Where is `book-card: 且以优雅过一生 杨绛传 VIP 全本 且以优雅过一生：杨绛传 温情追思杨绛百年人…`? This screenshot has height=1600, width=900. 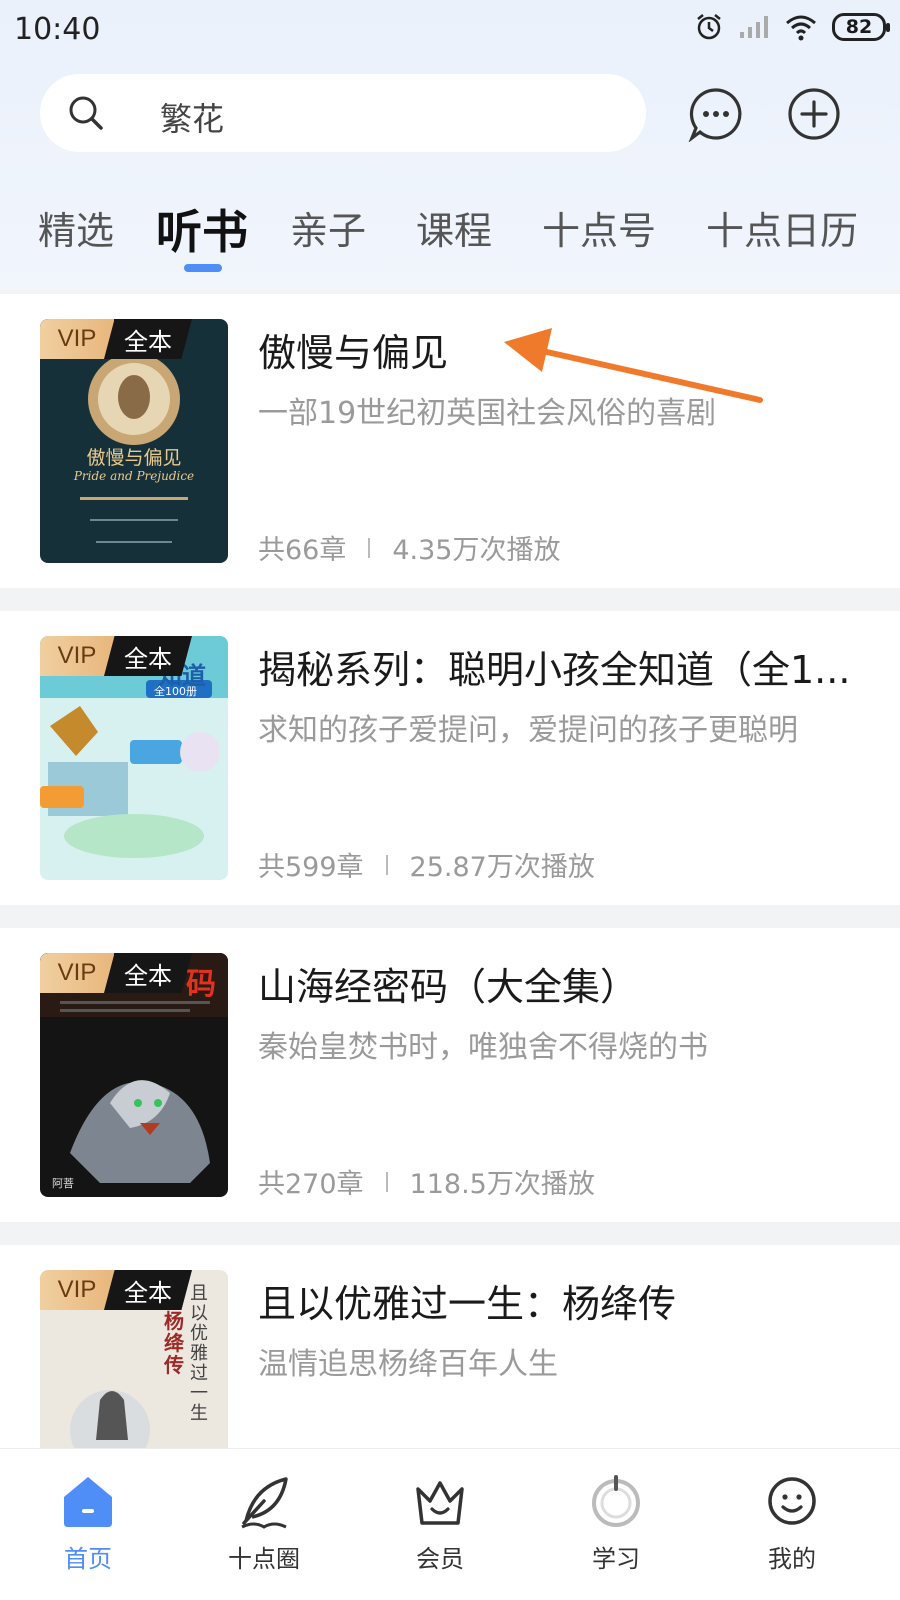
book-card: 且以优雅过一生 杨绛传 VIP 全本 且以优雅过一生：杨绛传 温情追思杨绛百年人… is located at coordinates (450, 1350).